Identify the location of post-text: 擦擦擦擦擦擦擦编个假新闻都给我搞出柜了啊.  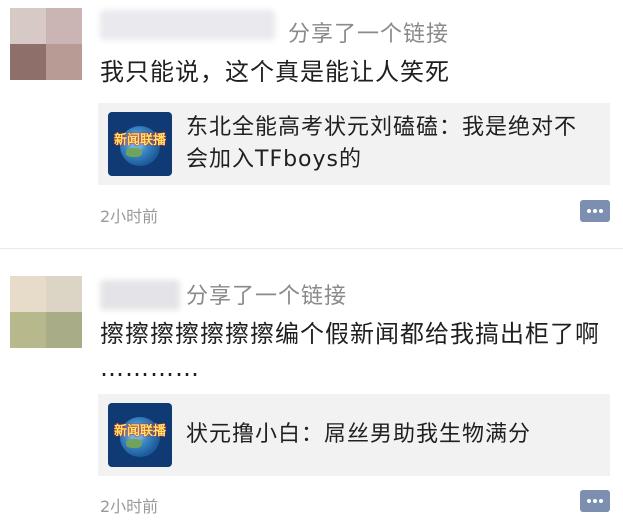
(350, 334).